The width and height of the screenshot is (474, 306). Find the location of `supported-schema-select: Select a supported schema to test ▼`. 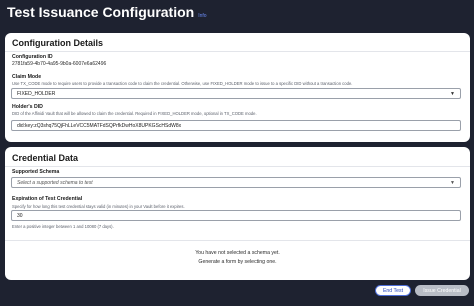

supported-schema-select: Select a supported schema to test ▼ is located at coordinates (236, 182).